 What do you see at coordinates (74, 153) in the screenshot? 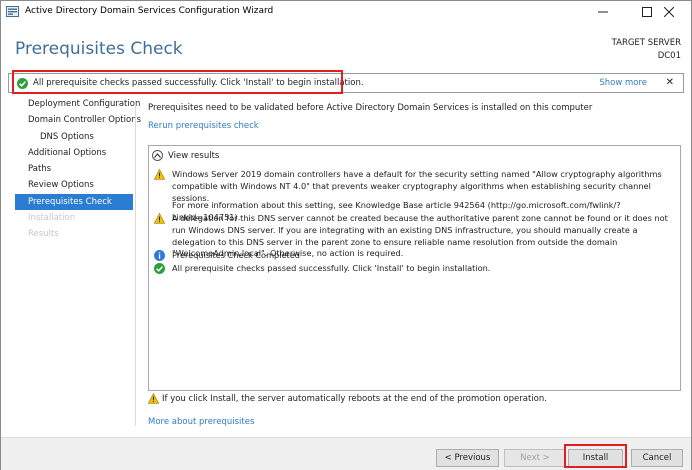
I see `sidebar-item-additional-options: Additional Options` at bounding box center [74, 153].